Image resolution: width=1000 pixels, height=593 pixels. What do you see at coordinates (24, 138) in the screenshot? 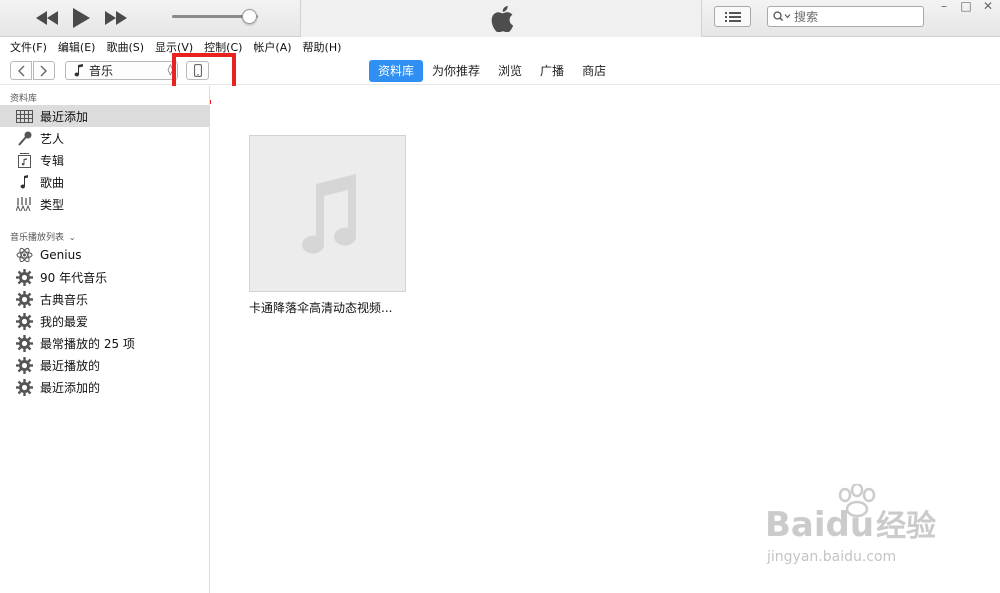
I see `microphone-icon` at bounding box center [24, 138].